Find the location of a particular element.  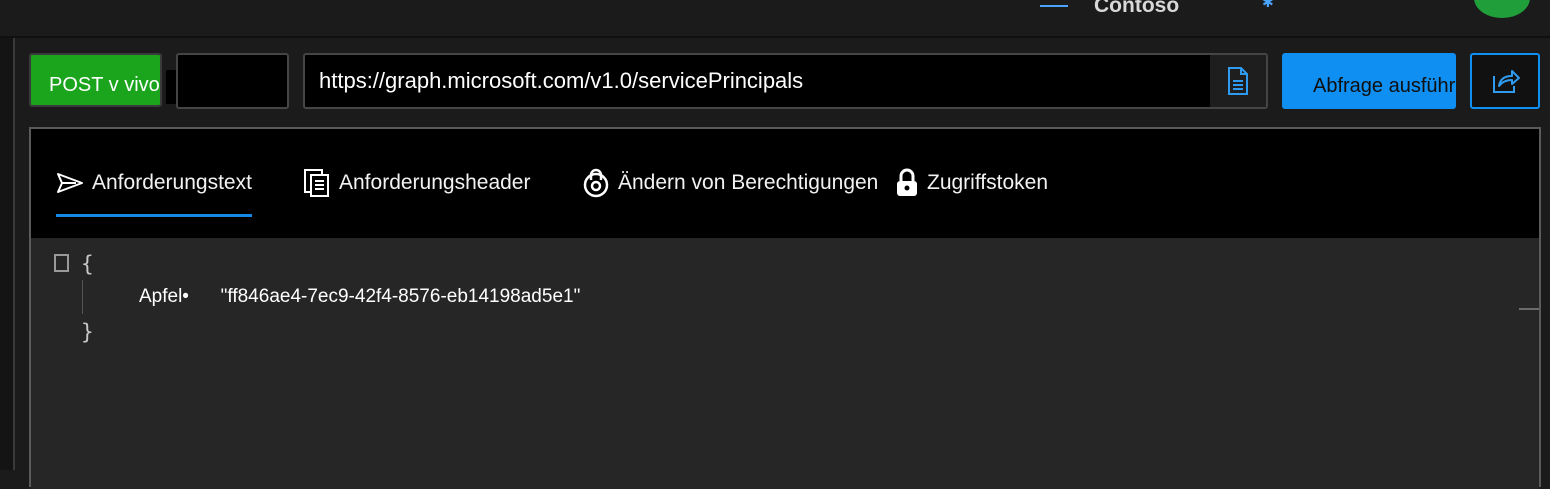

http-method-dropdown: POST v vivo is located at coordinates (95, 80).